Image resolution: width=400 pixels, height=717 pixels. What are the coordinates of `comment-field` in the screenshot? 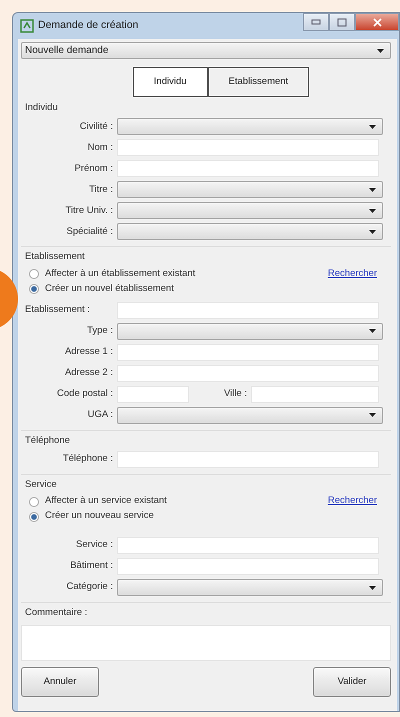 It's located at (206, 643).